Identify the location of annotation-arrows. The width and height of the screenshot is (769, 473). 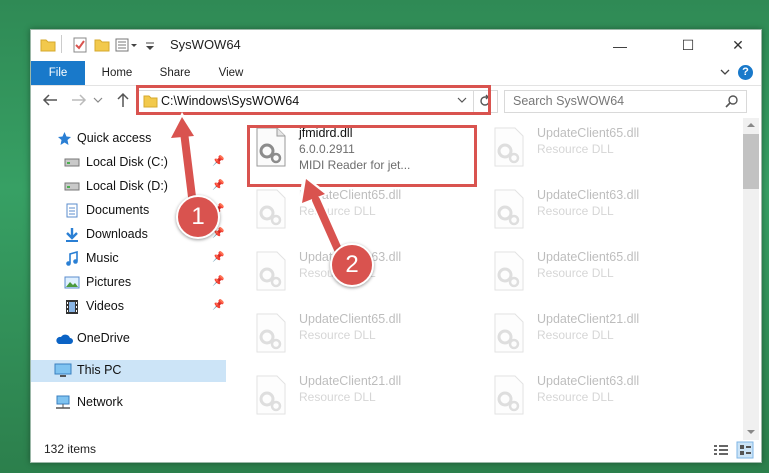
(257, 186).